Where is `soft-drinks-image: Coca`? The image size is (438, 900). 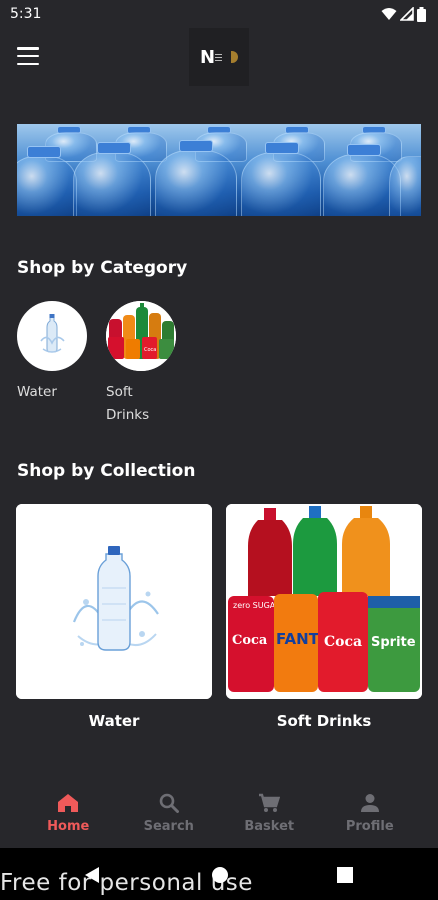
soft-drinks-image: Coca is located at coordinates (141, 336).